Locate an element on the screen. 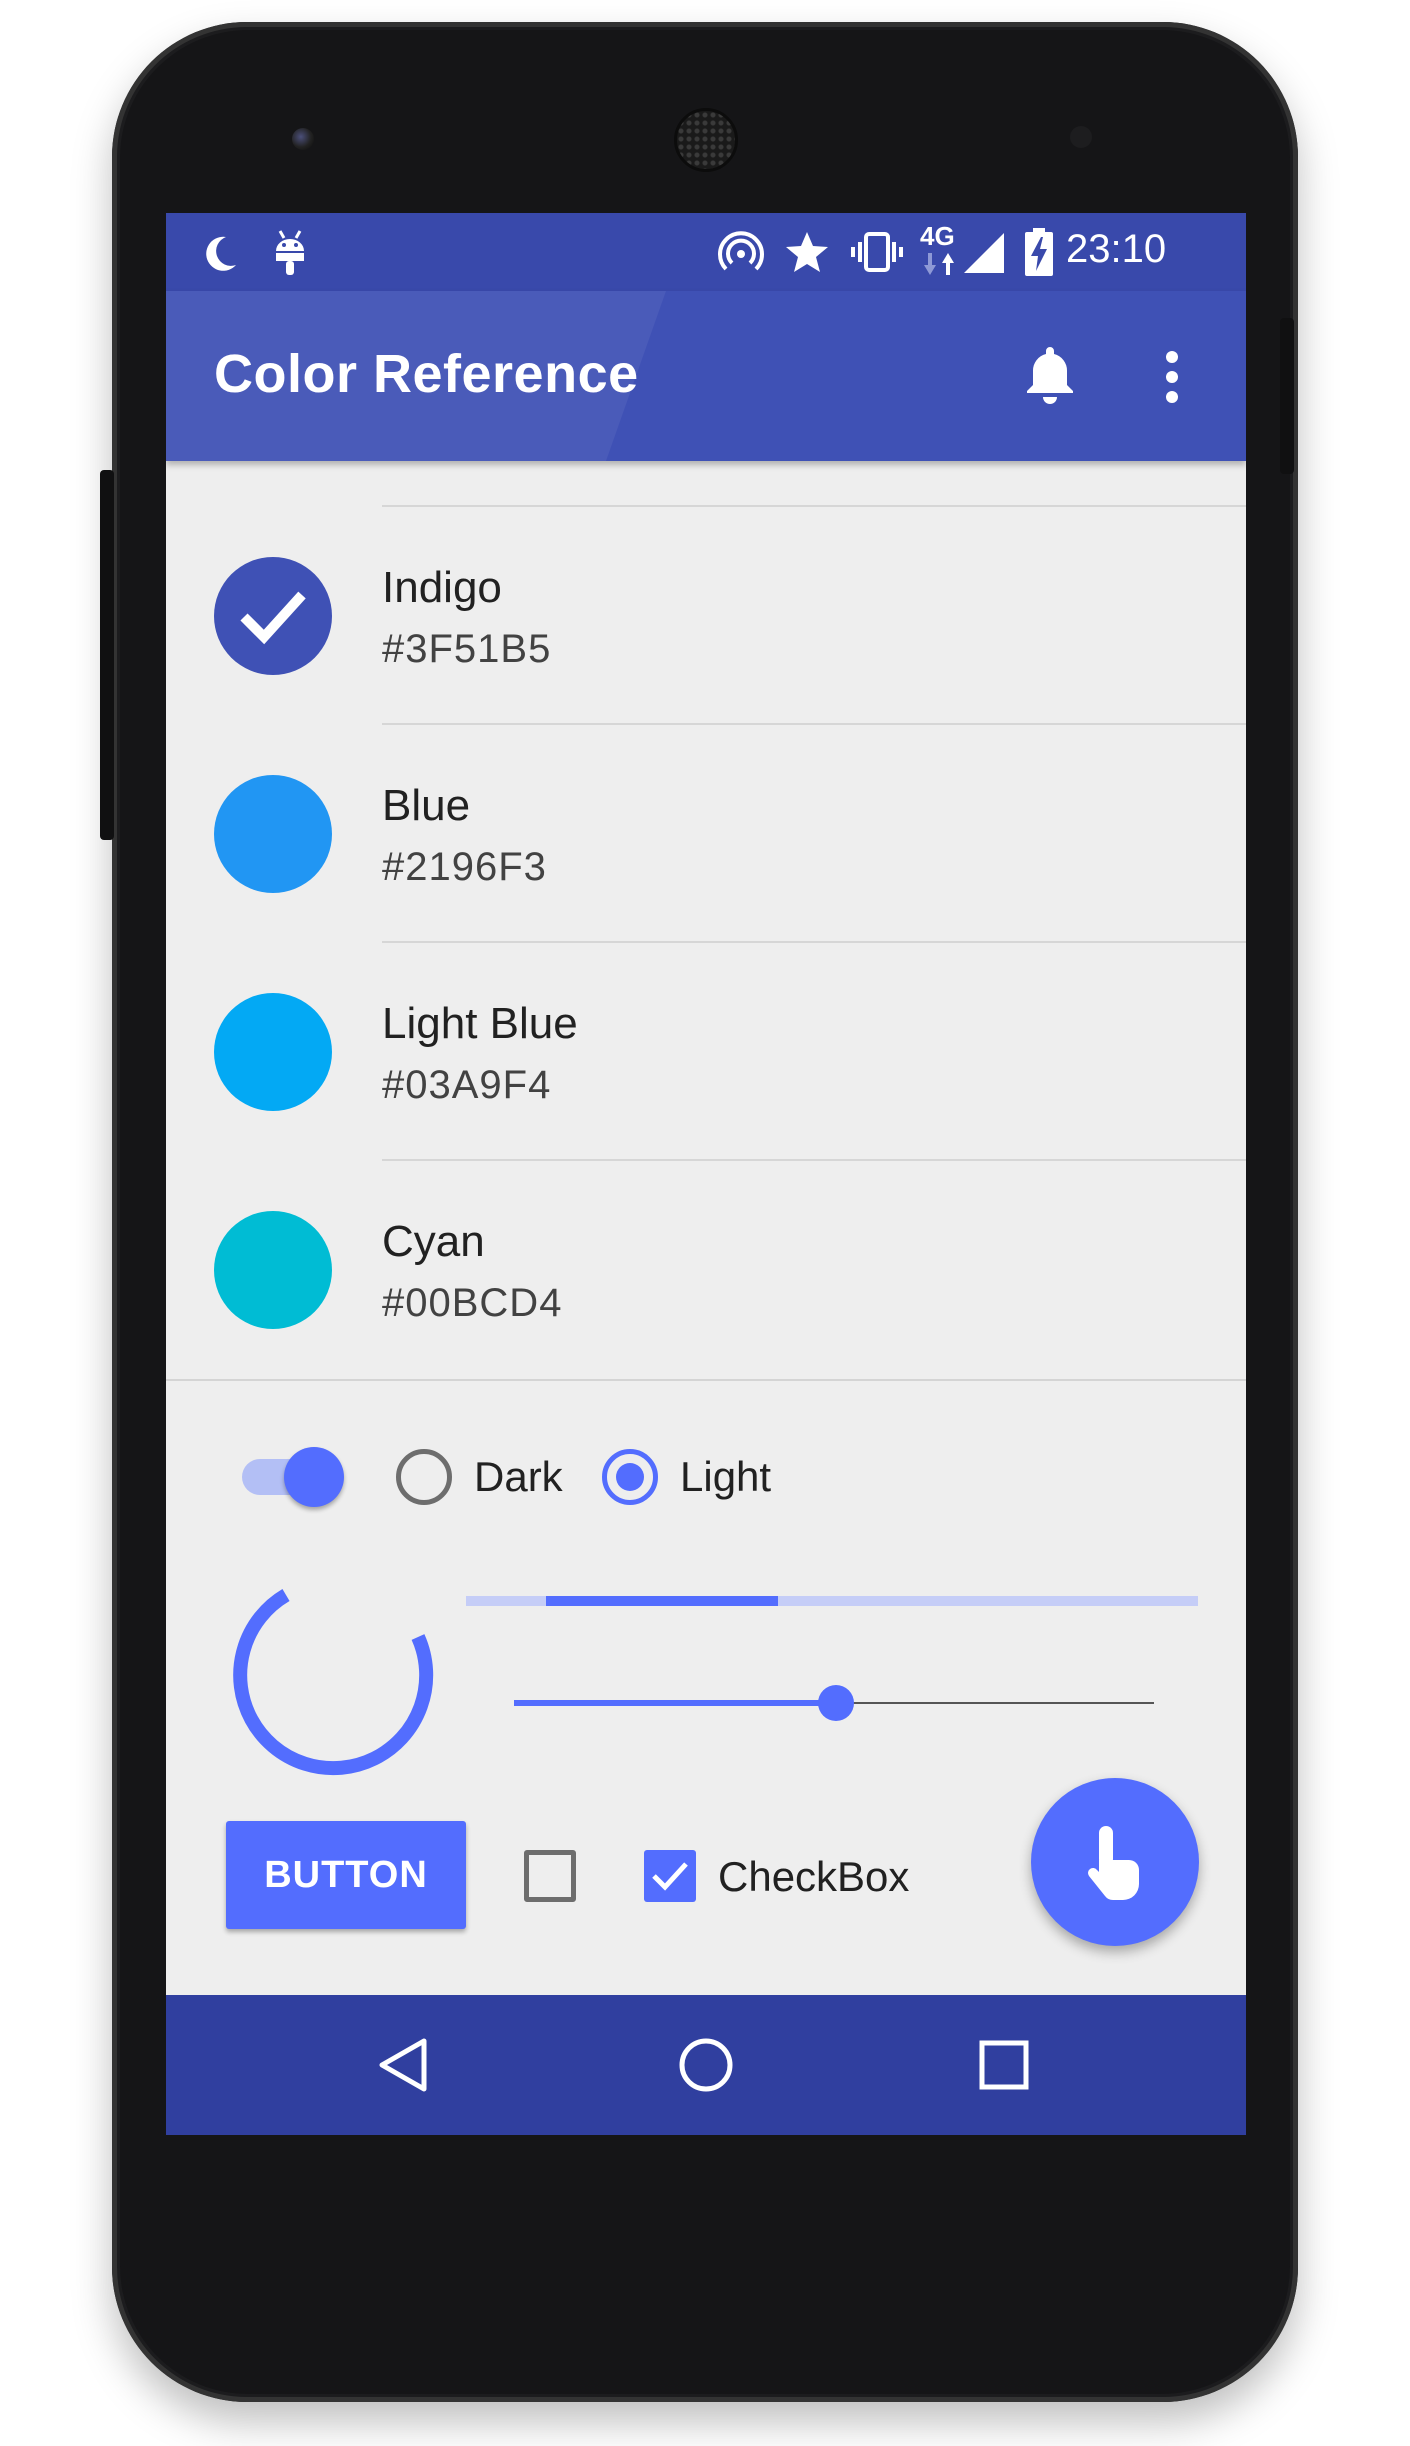 Image resolution: width=1410 pixels, height=2446 pixels. earpiece-speaker is located at coordinates (706, 140).